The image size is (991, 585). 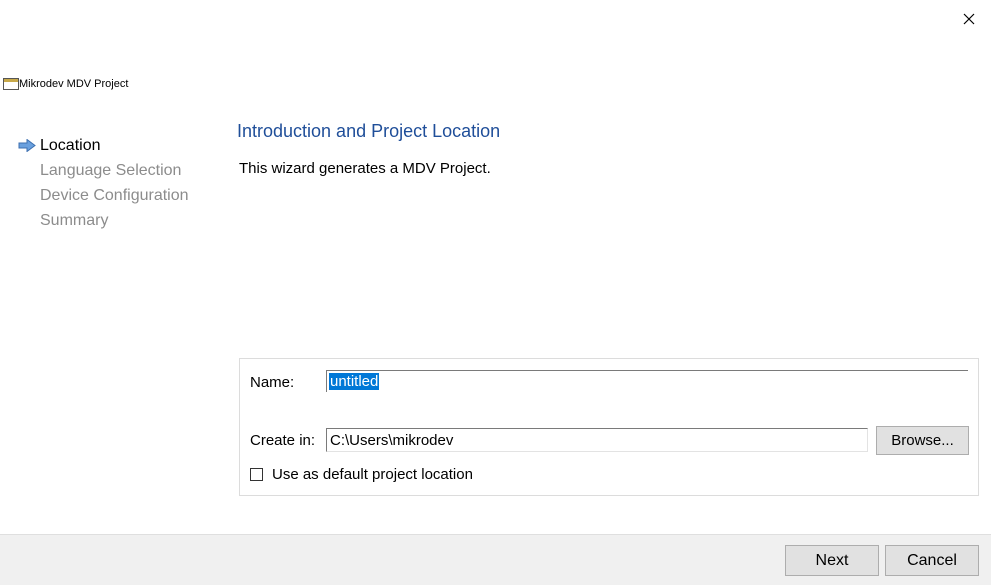 What do you see at coordinates (256, 474) in the screenshot?
I see `default-location-checkbox` at bounding box center [256, 474].